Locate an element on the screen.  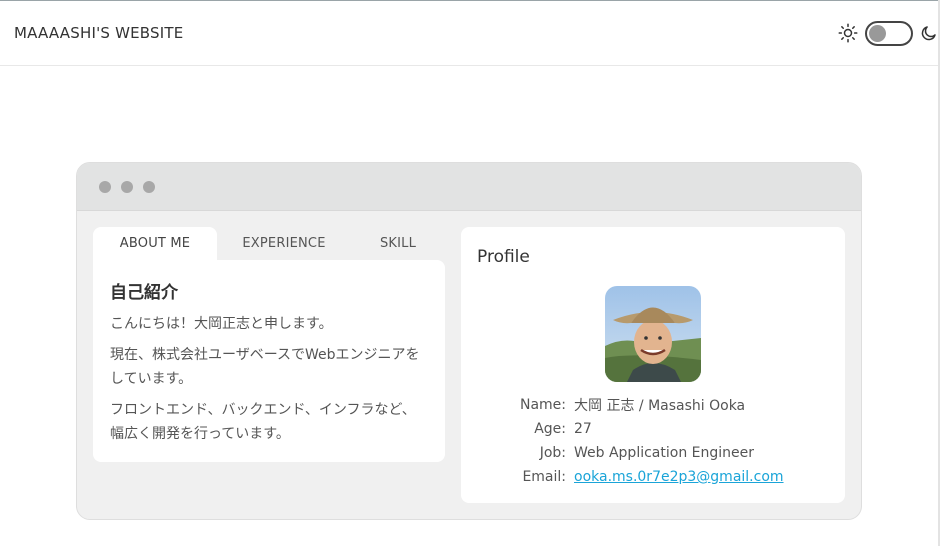
theme-switch is located at coordinates (888, 33).